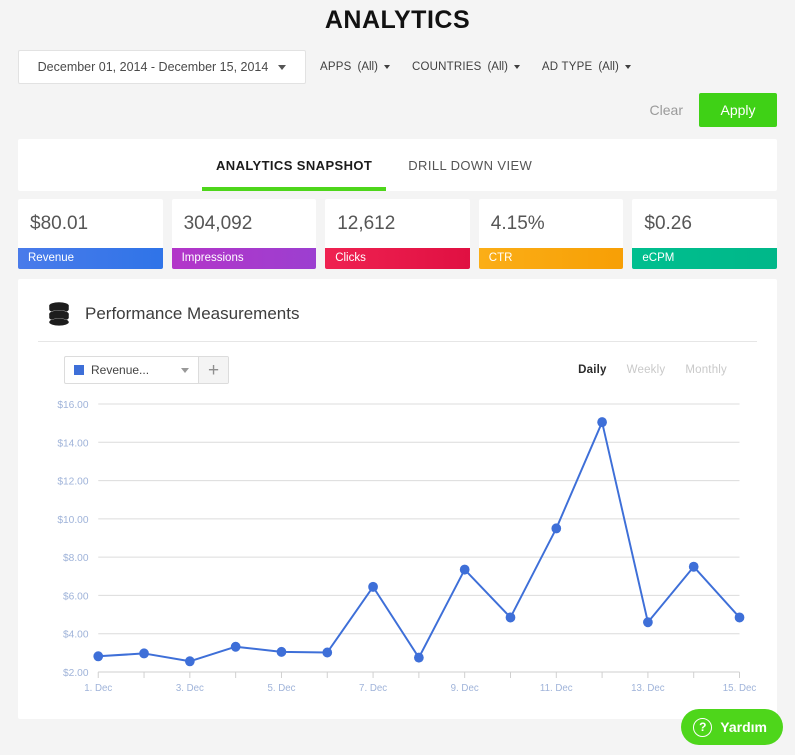 Image resolution: width=795 pixels, height=755 pixels. Describe the element at coordinates (90, 258) in the screenshot. I see `kpi-label-revenue: Revenue` at that location.